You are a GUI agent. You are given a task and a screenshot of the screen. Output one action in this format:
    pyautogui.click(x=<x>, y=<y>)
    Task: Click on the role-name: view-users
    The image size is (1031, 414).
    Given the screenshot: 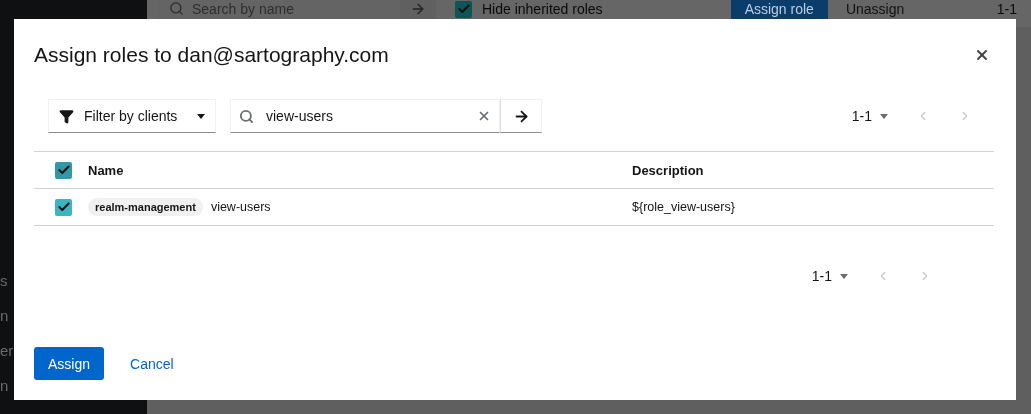 What is the action you would take?
    pyautogui.click(x=240, y=207)
    